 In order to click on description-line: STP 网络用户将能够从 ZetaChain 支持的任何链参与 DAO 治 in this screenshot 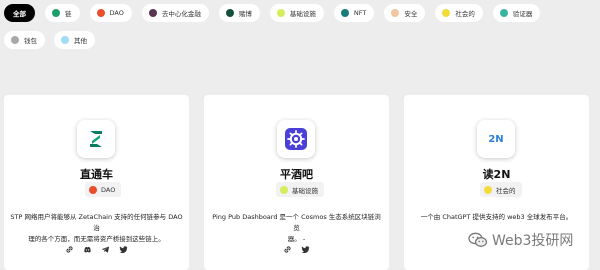, I will do `click(96, 222)`.